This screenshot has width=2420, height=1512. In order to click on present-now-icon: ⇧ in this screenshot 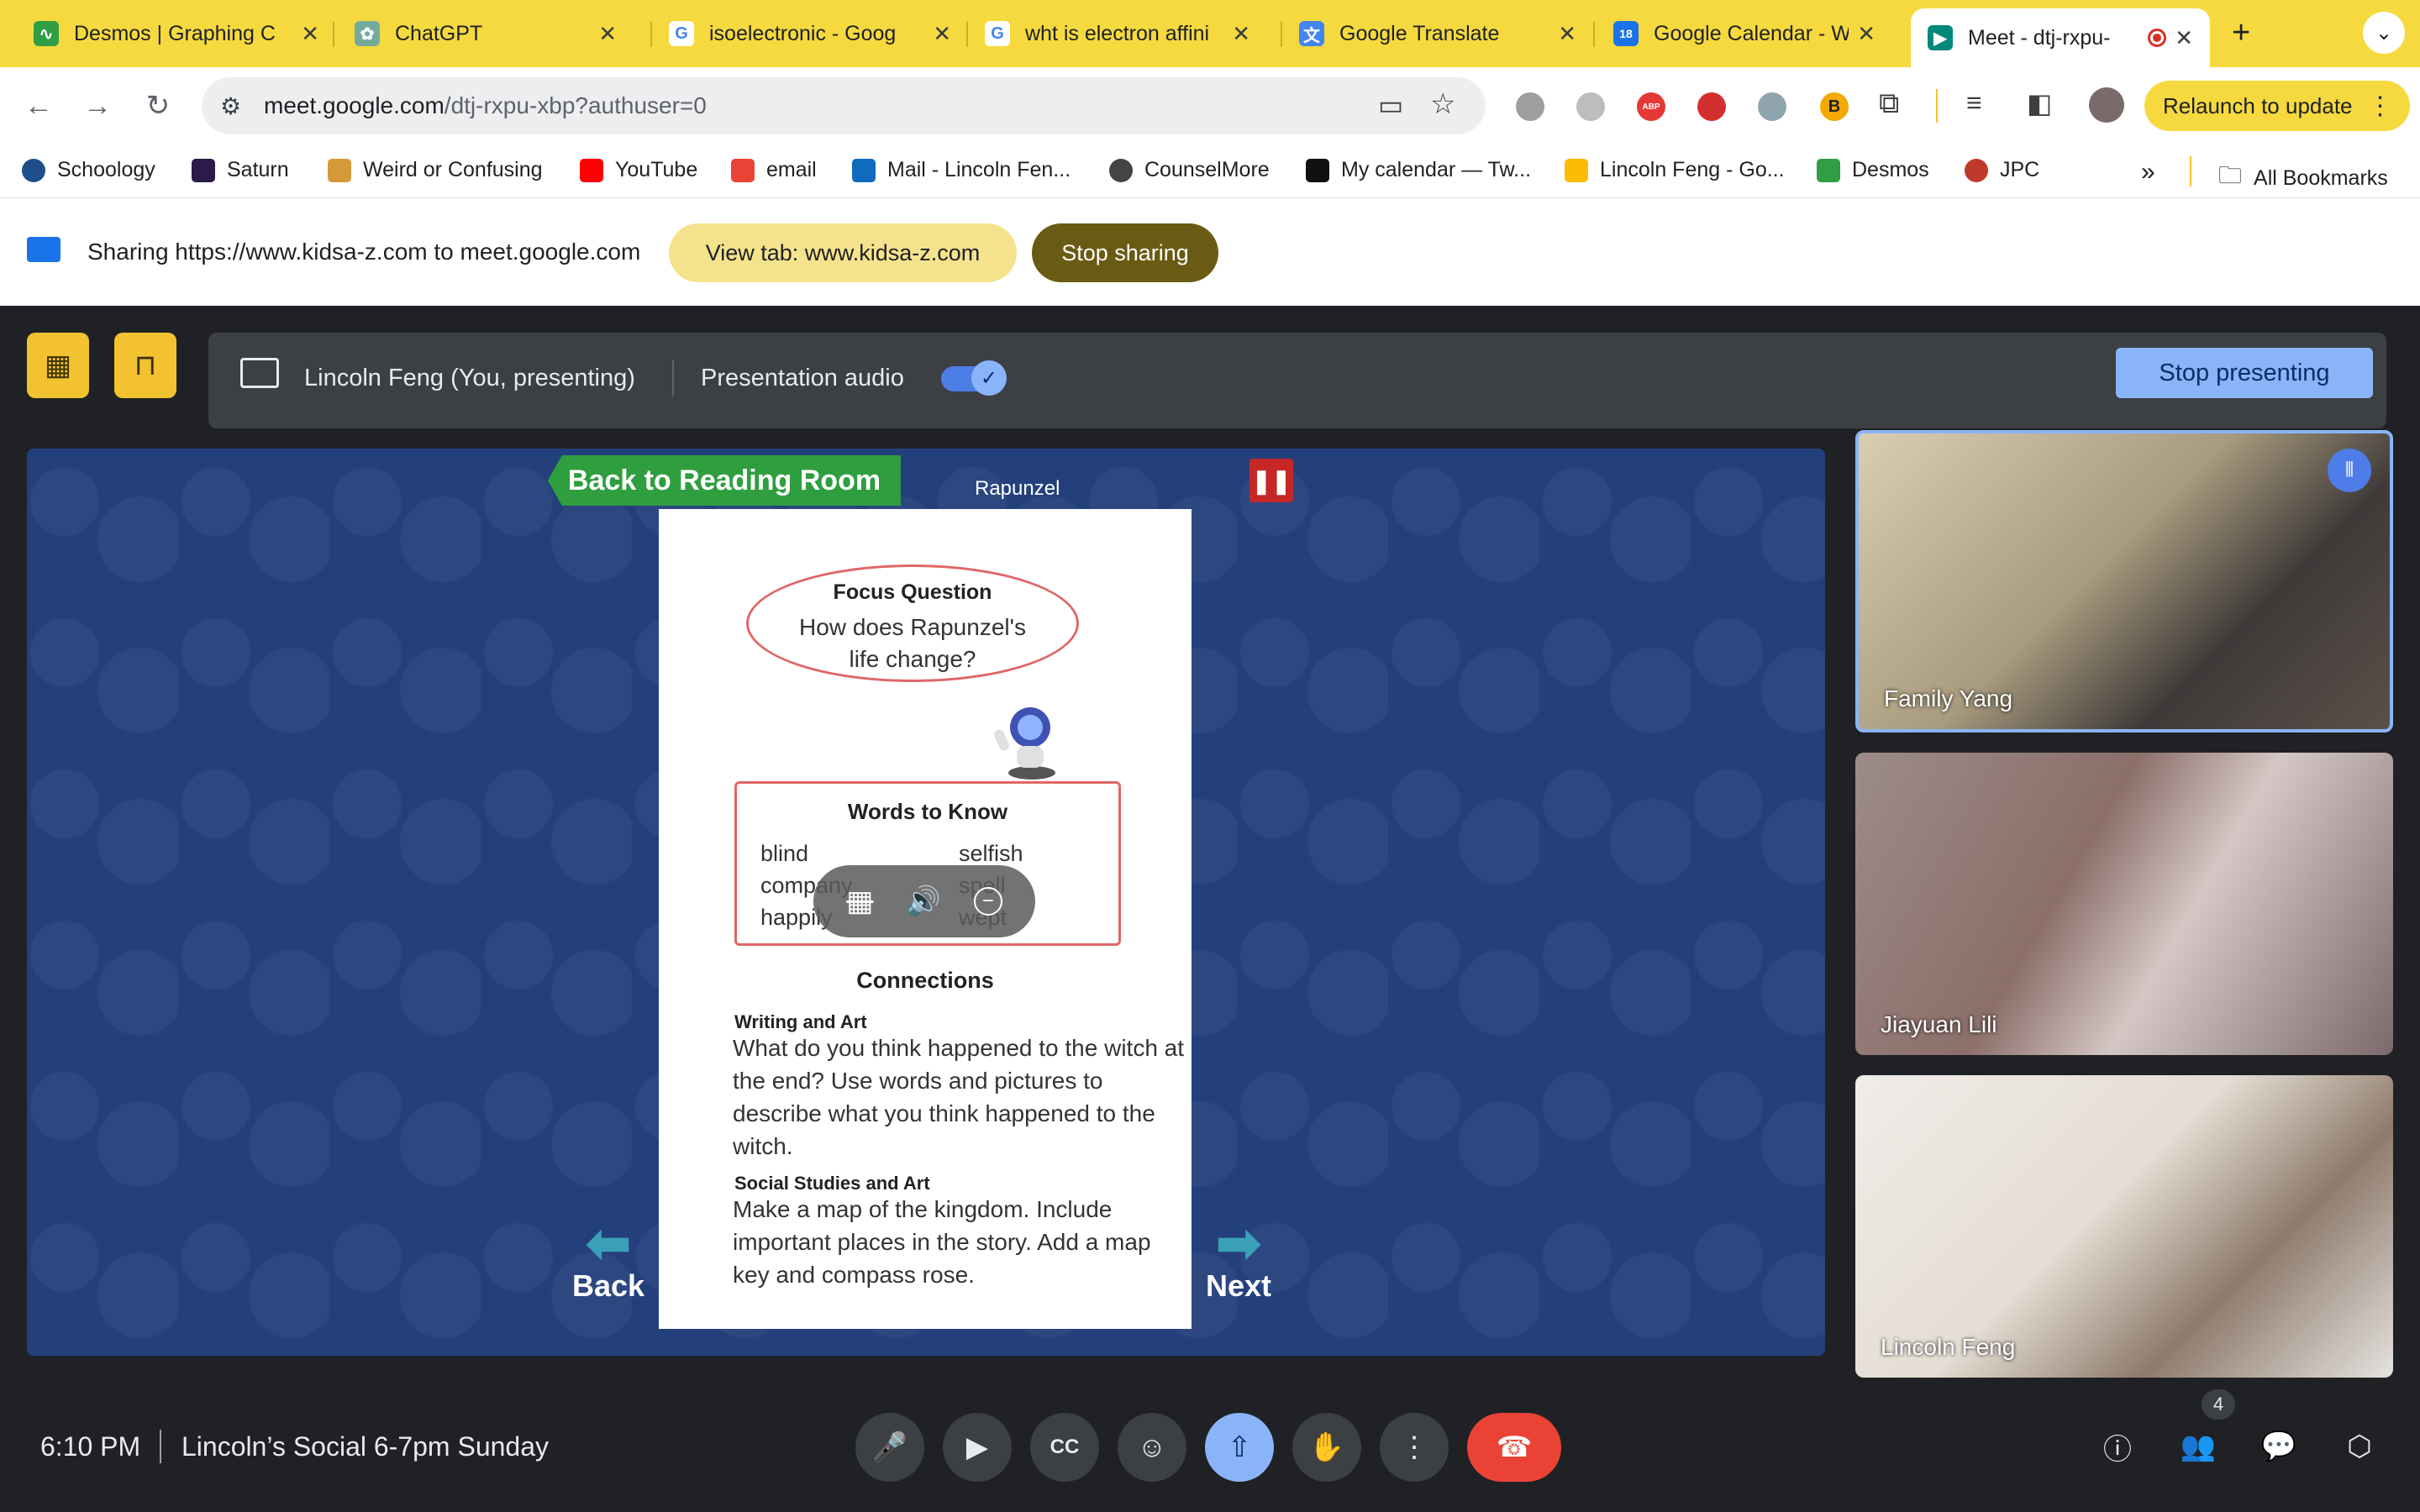, I will do `click(1239, 1447)`.